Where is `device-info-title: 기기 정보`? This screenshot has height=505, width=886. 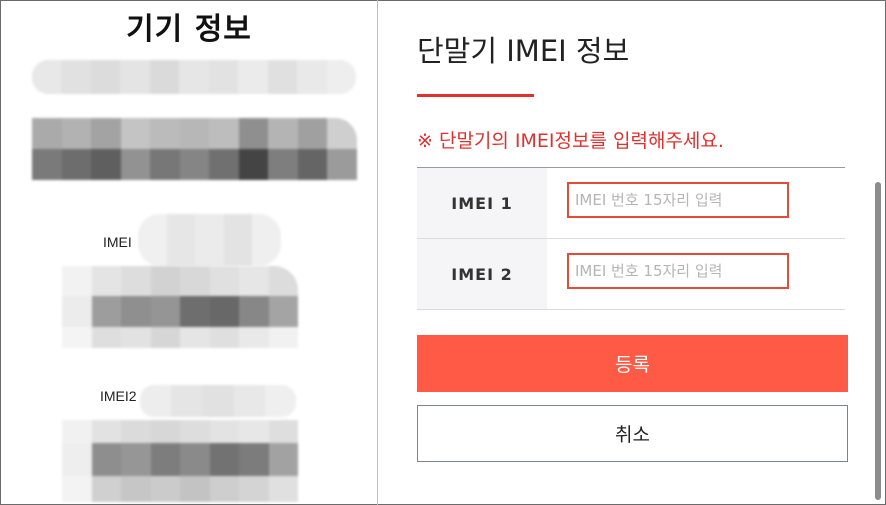
device-info-title: 기기 정보 is located at coordinates (189, 29).